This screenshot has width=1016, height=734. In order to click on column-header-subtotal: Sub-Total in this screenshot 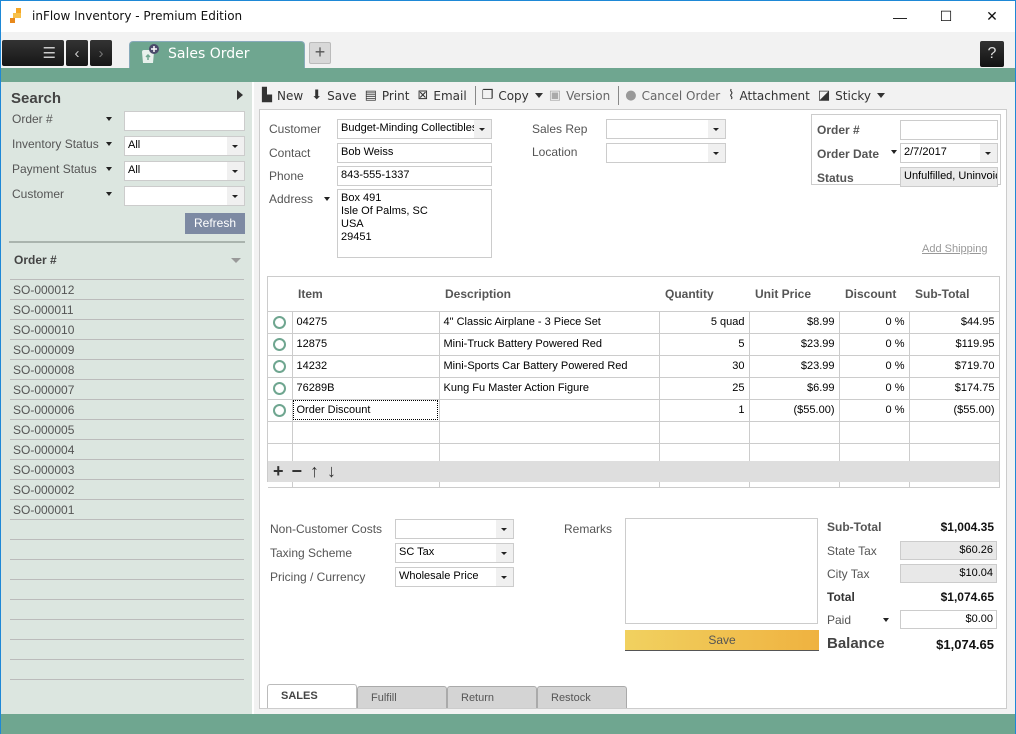, I will do `click(954, 294)`.